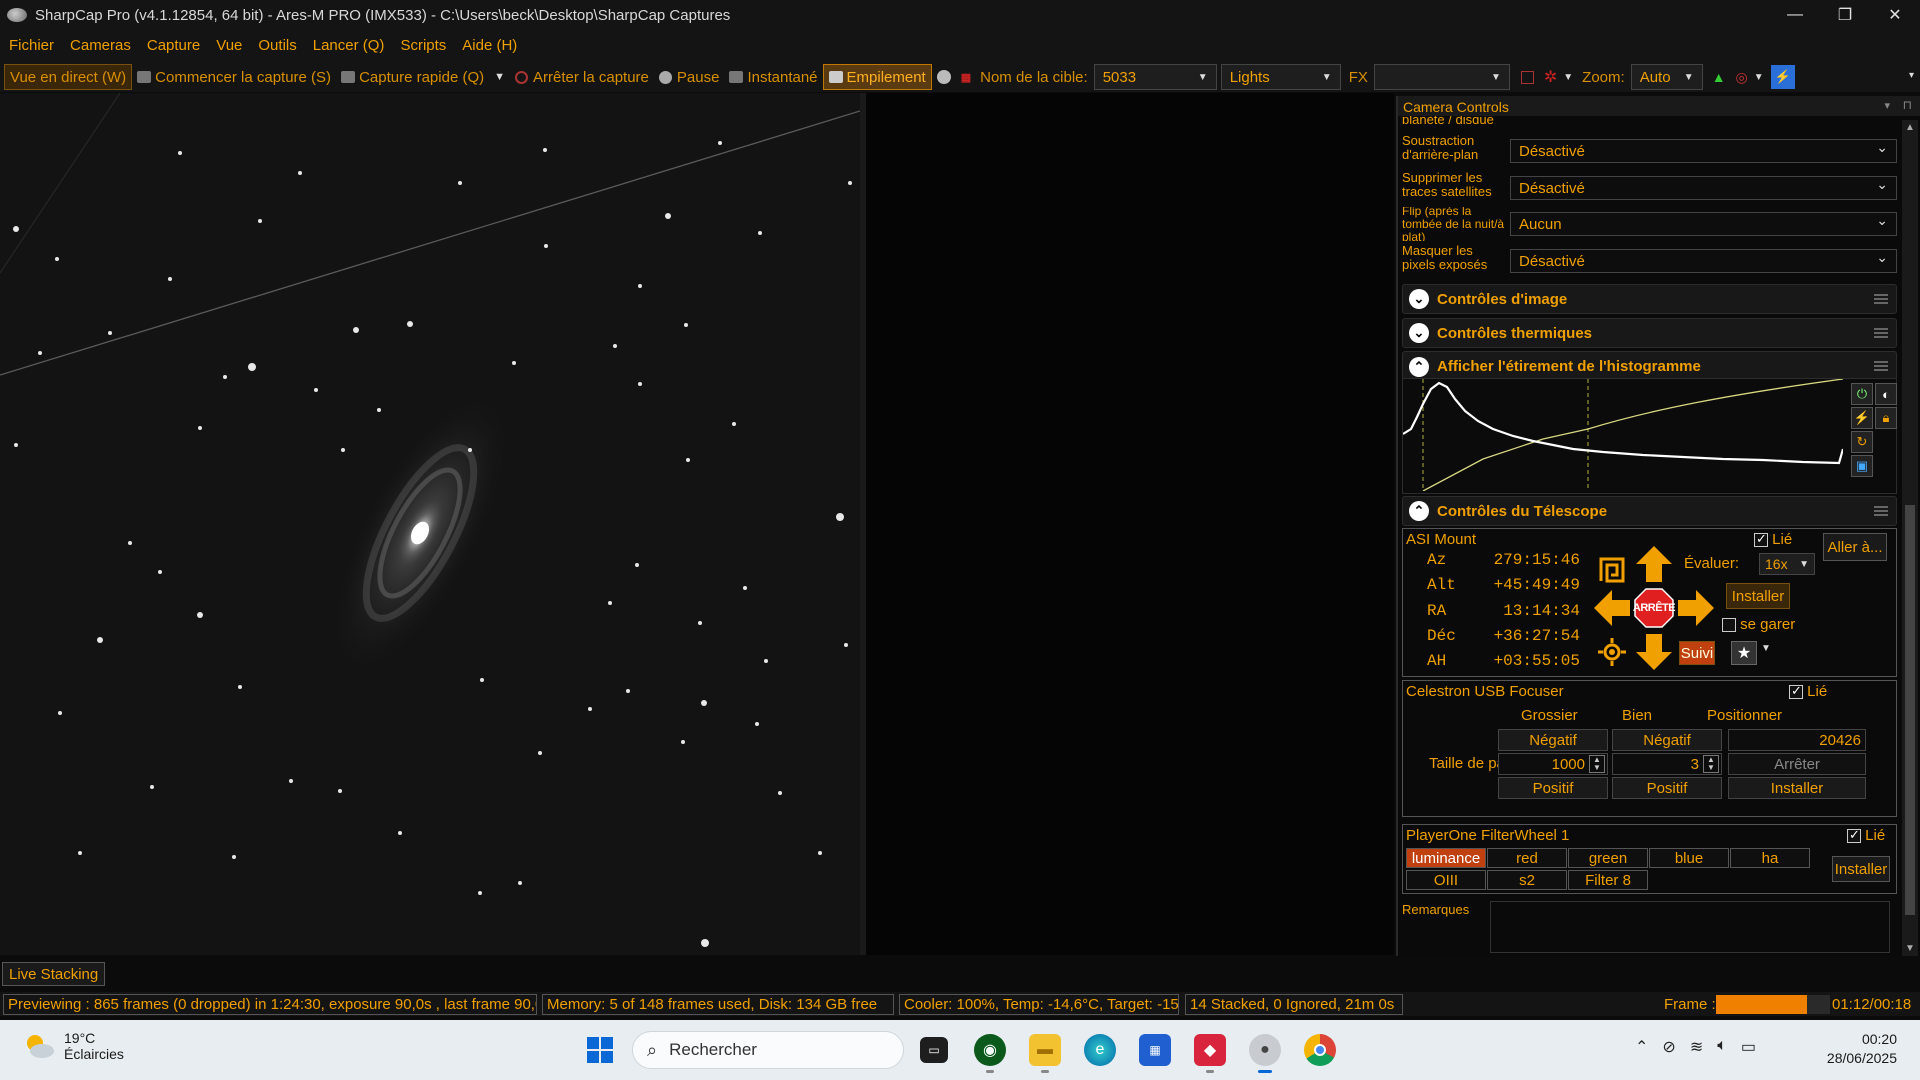 The image size is (1920, 1080). Describe the element at coordinates (349, 46) in the screenshot. I see `menu-lancer: Lancer (Q)` at that location.